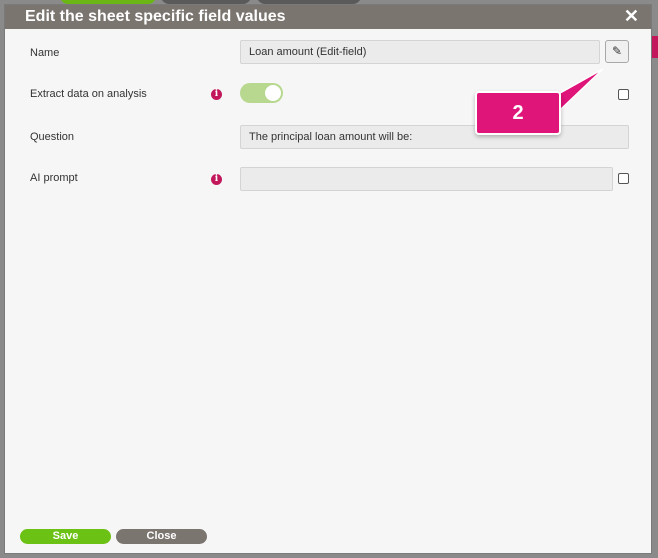  I want to click on name-label: Name, so click(45, 53).